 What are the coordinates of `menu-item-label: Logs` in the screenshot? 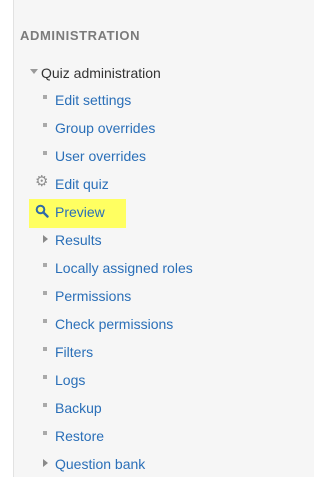 It's located at (70, 380).